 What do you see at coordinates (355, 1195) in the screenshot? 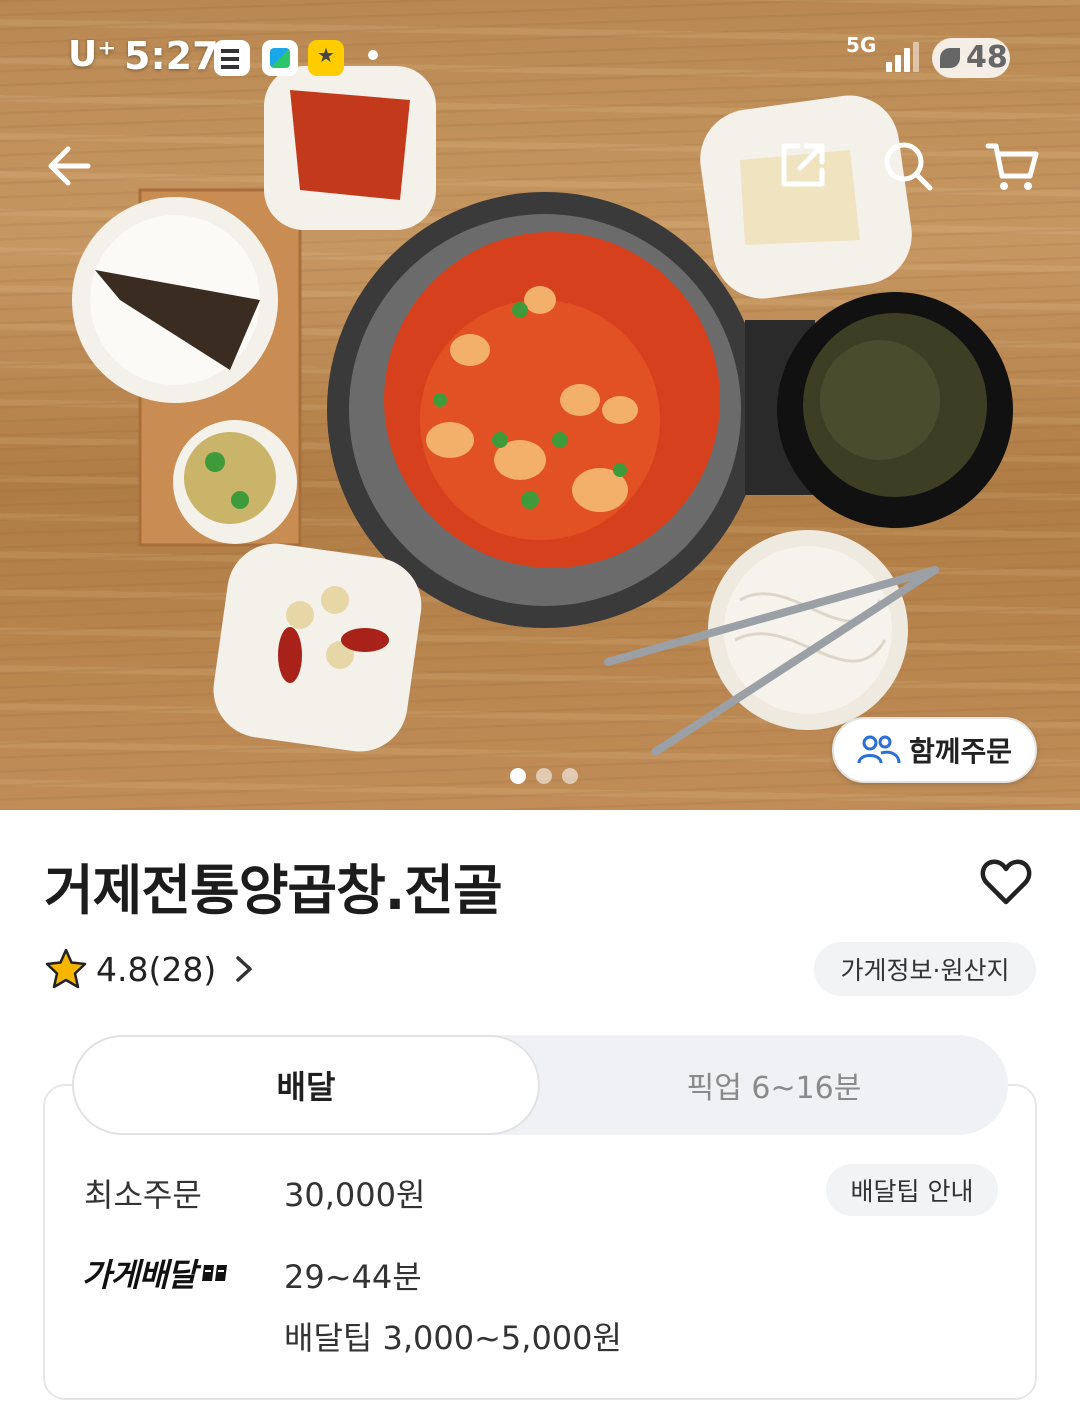
I see `min-order-value: 30,000원` at bounding box center [355, 1195].